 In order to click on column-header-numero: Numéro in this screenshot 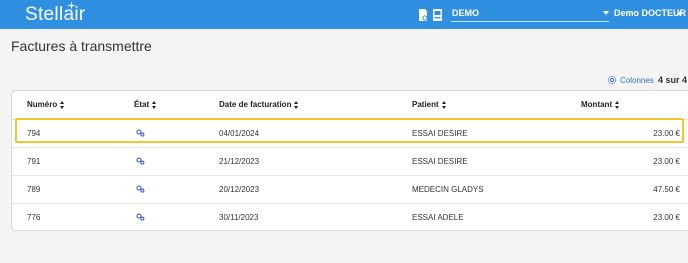, I will do `click(46, 104)`.